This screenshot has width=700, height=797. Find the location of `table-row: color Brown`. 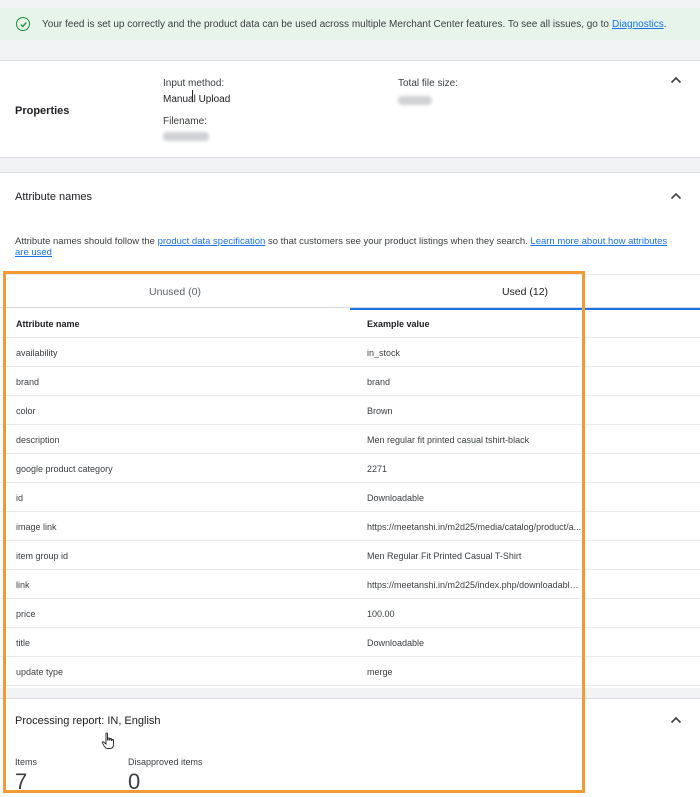

table-row: color Brown is located at coordinates (350, 410).